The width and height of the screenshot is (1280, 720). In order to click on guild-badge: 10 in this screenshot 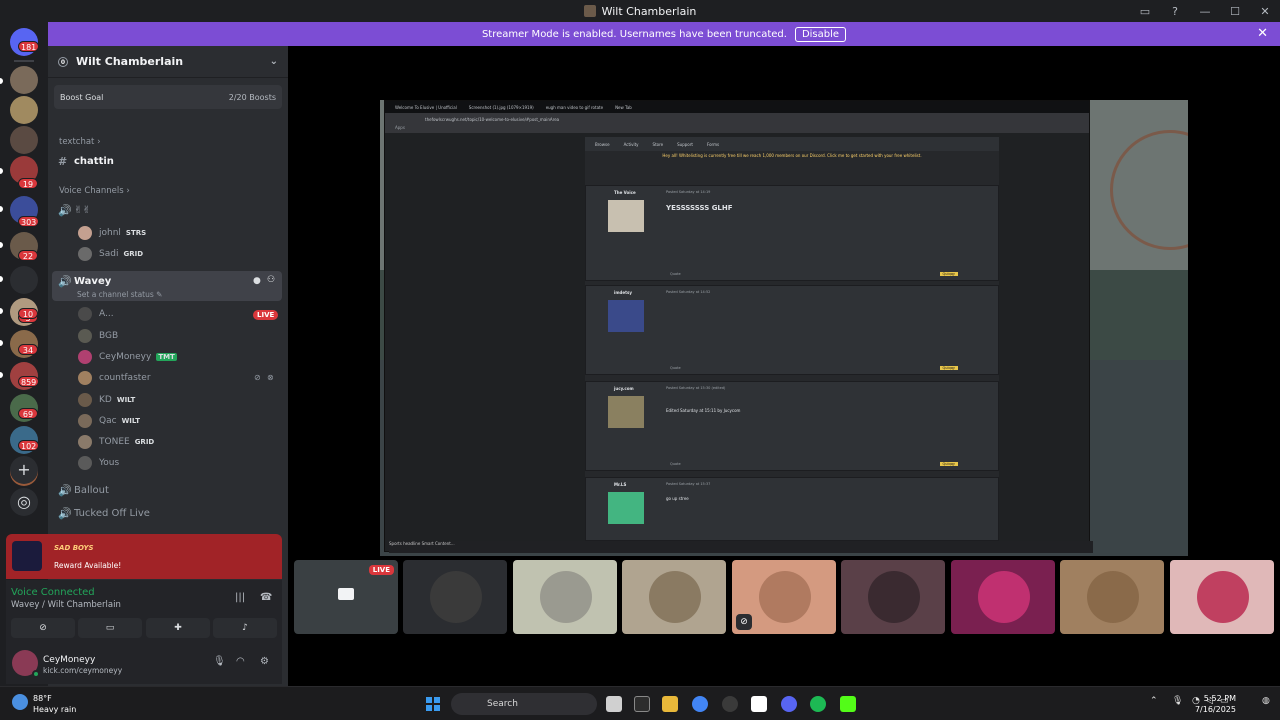, I will do `click(28, 313)`.